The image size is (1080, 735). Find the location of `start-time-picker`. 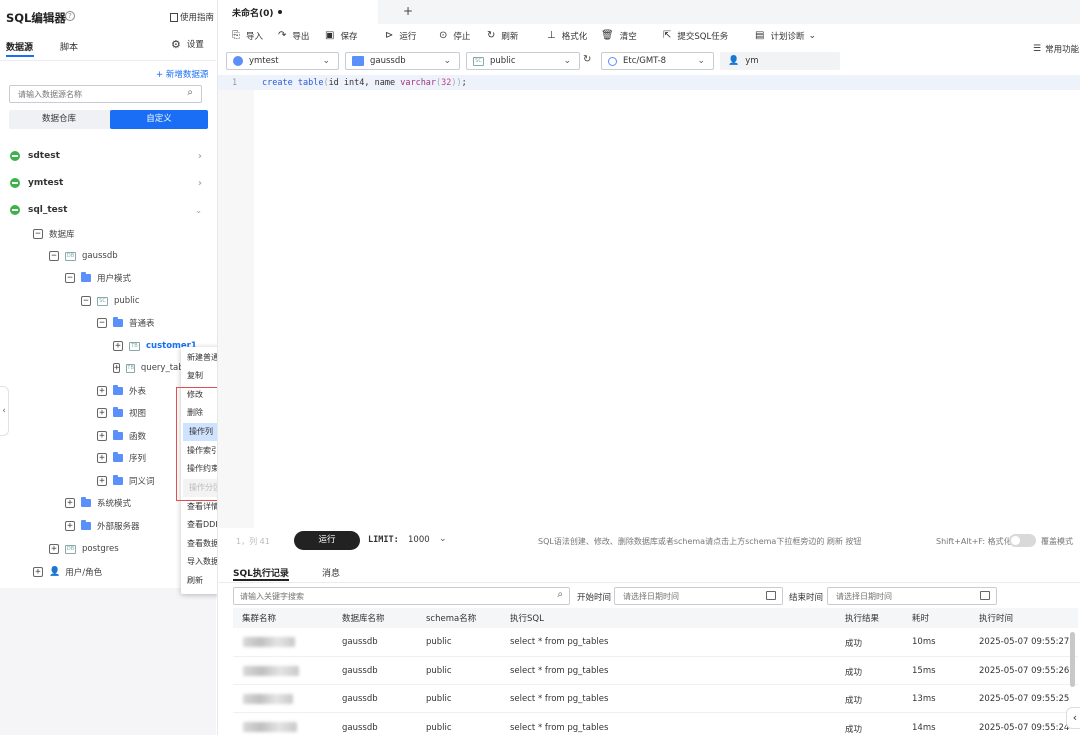

start-time-picker is located at coordinates (698, 596).